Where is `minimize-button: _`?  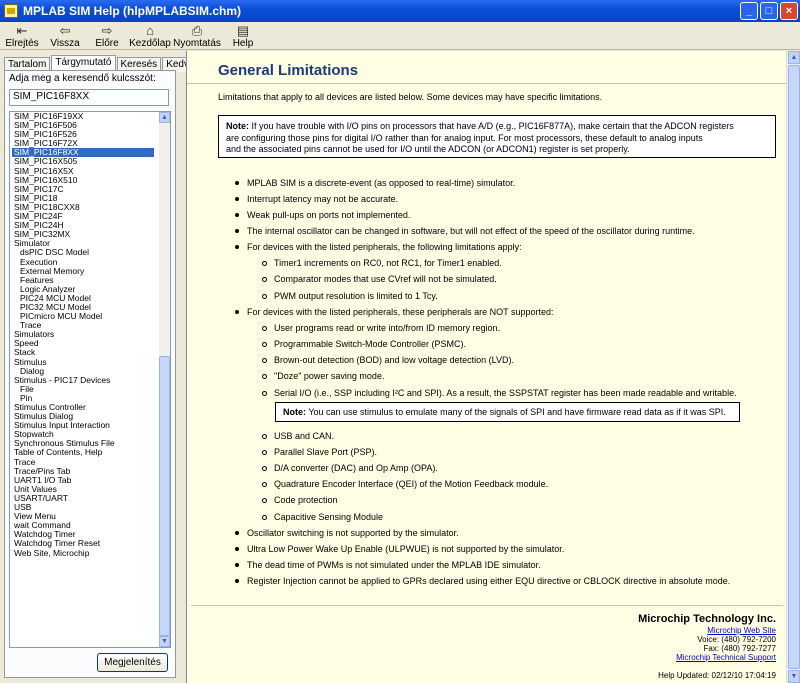
minimize-button: _ is located at coordinates (749, 11).